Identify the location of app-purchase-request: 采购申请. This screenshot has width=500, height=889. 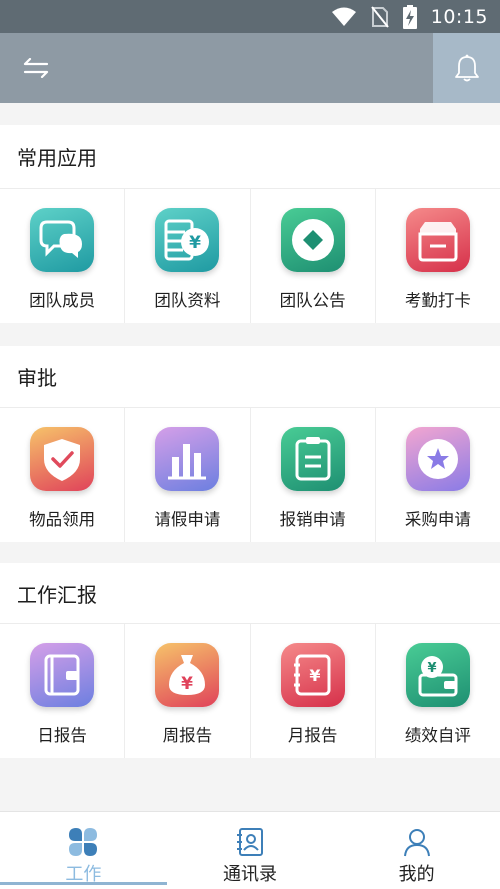
(438, 475).